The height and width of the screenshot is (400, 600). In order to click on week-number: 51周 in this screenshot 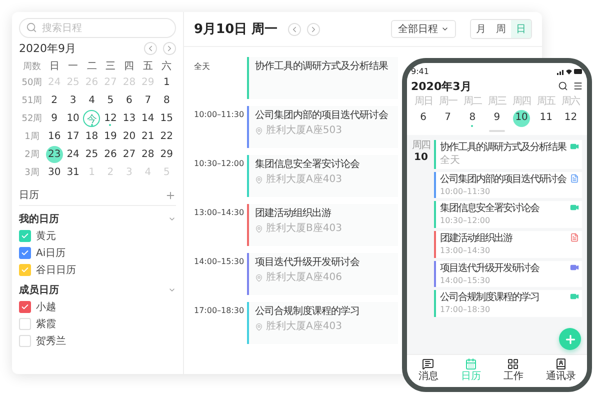, I will do `click(32, 101)`.